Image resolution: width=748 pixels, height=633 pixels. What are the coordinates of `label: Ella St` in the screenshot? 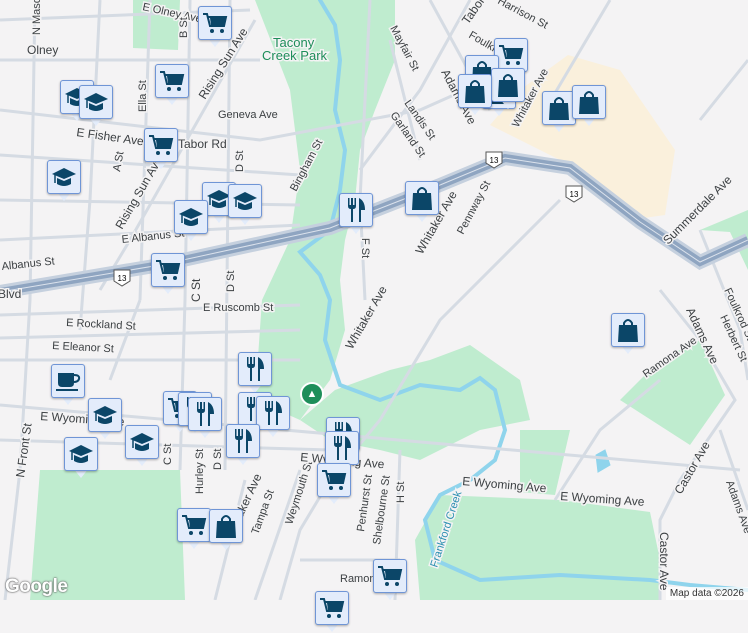 It's located at (143, 96).